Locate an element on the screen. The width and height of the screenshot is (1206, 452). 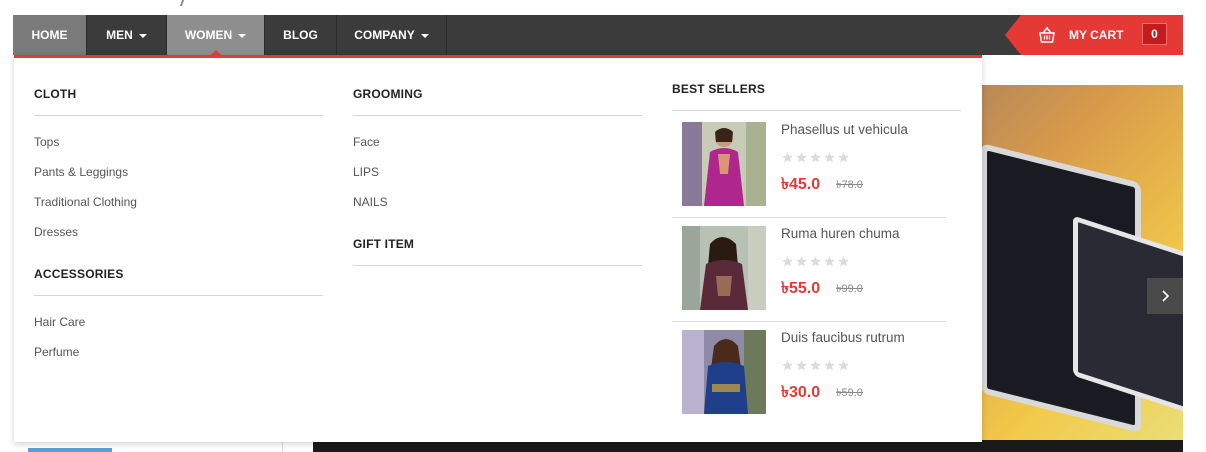
product-name: Ruma huren chuma is located at coordinates (840, 233).